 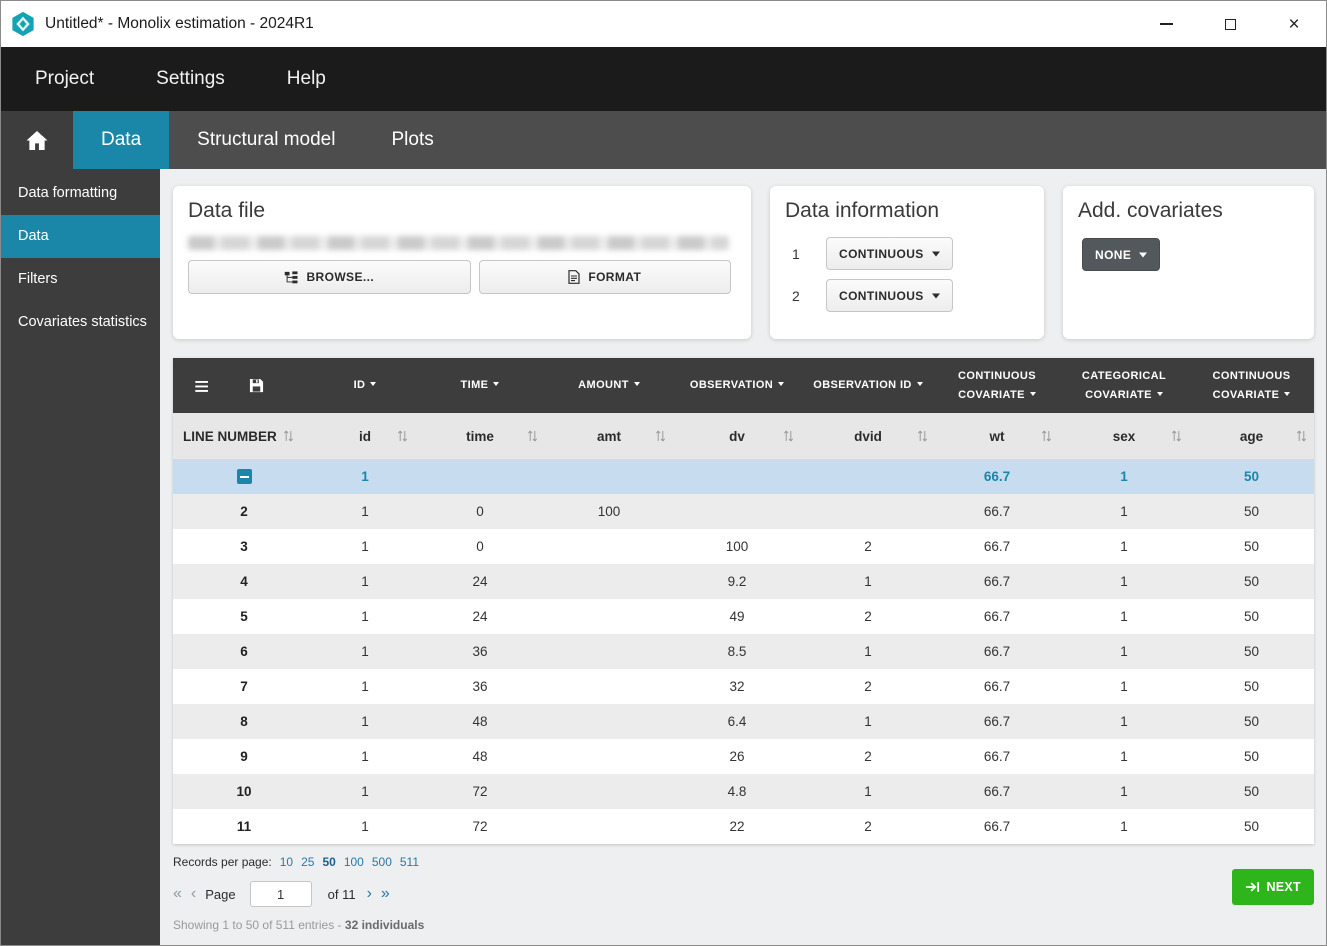 I want to click on individuals-count: 32 individuals, so click(x=384, y=925).